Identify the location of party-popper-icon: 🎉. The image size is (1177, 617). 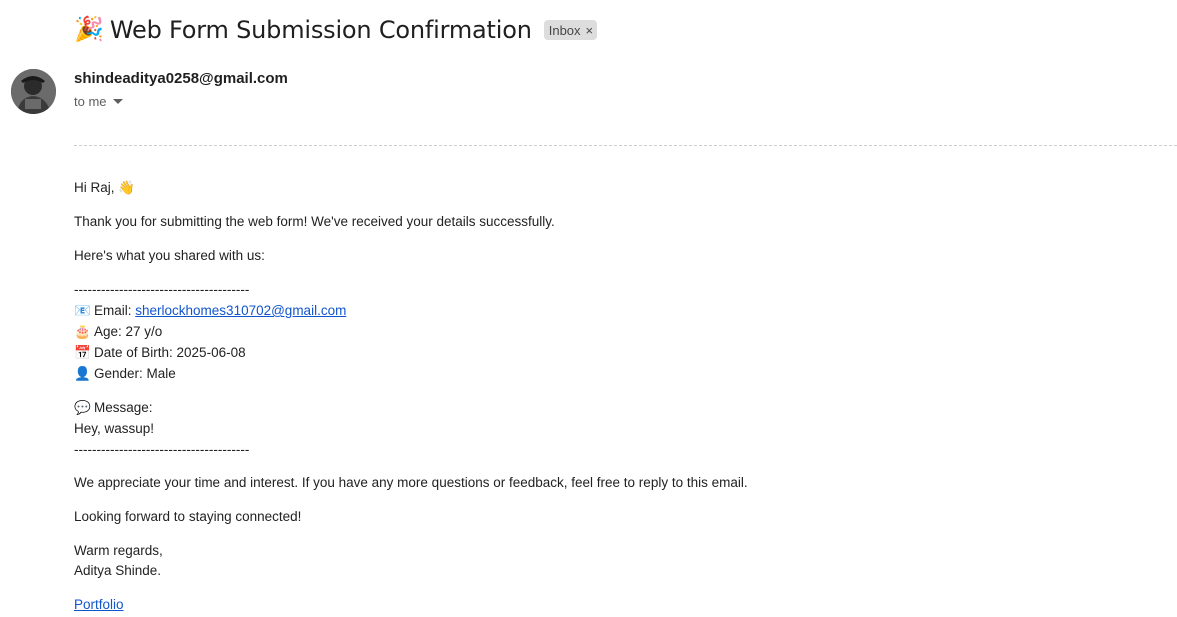
(89, 29).